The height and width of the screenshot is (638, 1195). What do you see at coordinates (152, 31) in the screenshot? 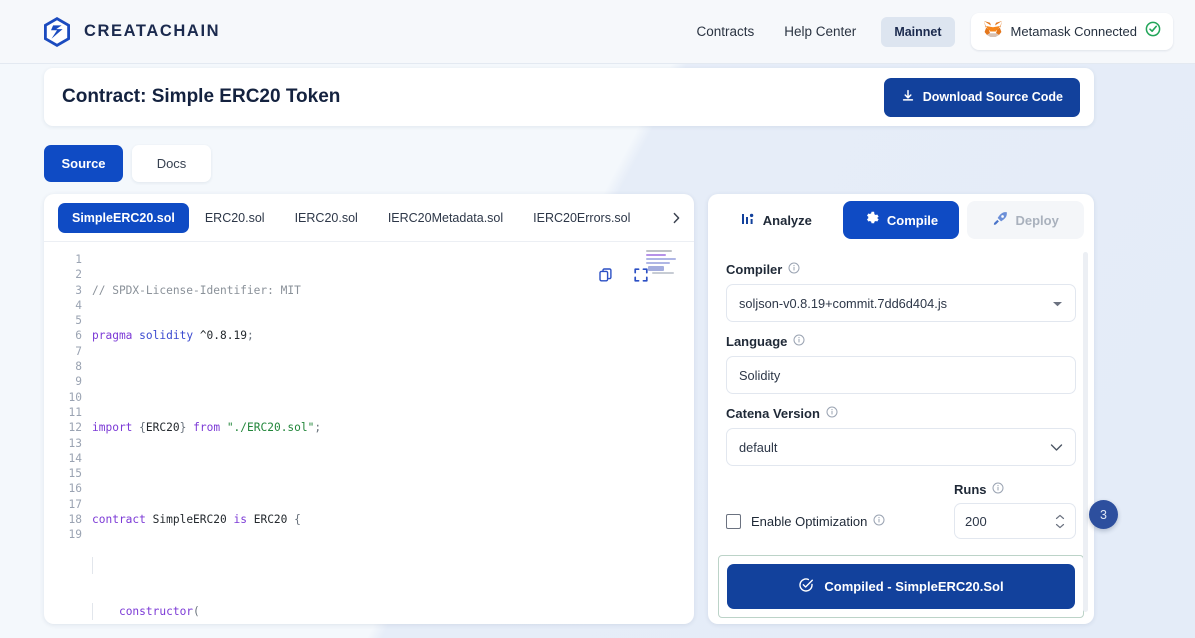
I see `brand-name: CREATACHAIN` at bounding box center [152, 31].